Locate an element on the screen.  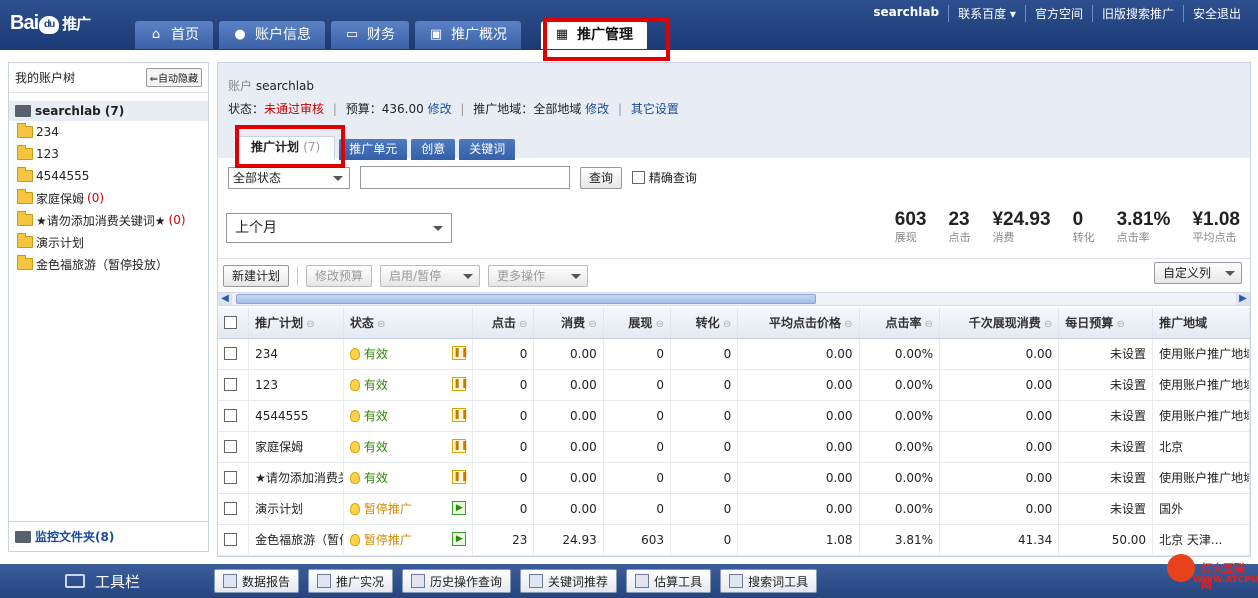
column-header: 点击率 ⊖ is located at coordinates (900, 323).